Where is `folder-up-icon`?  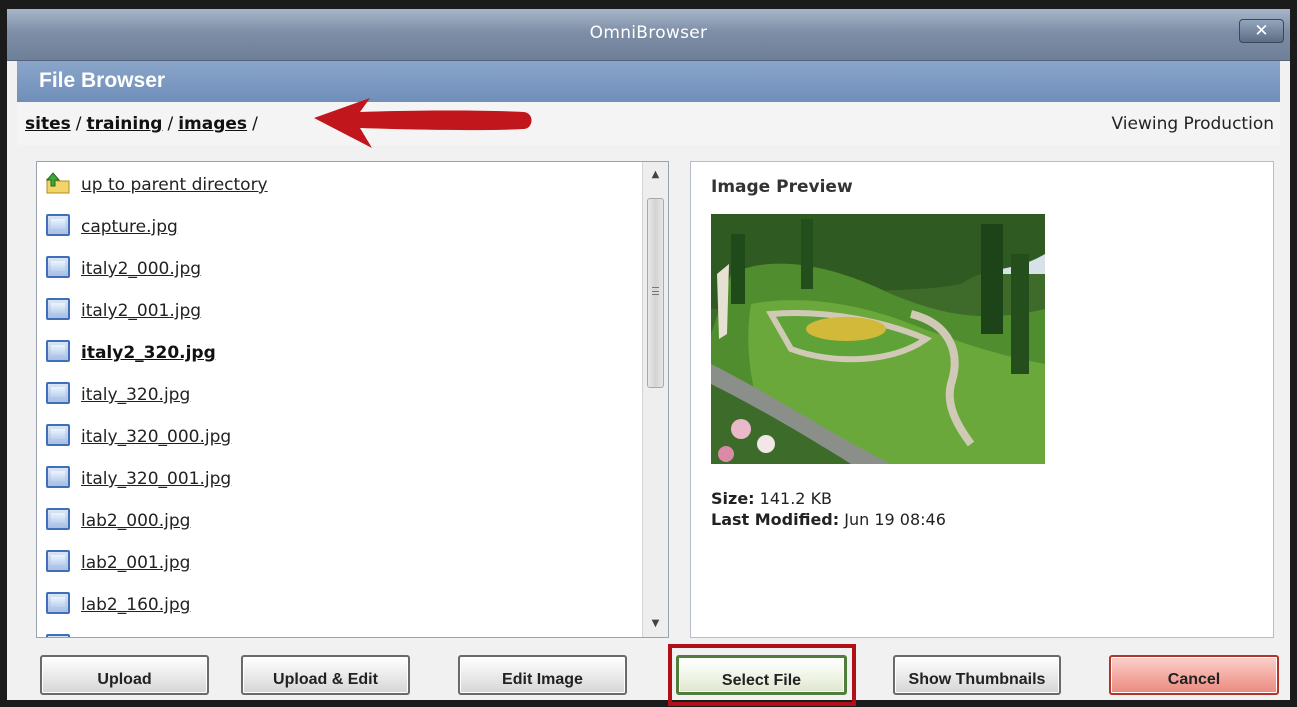
folder-up-icon is located at coordinates (58, 183).